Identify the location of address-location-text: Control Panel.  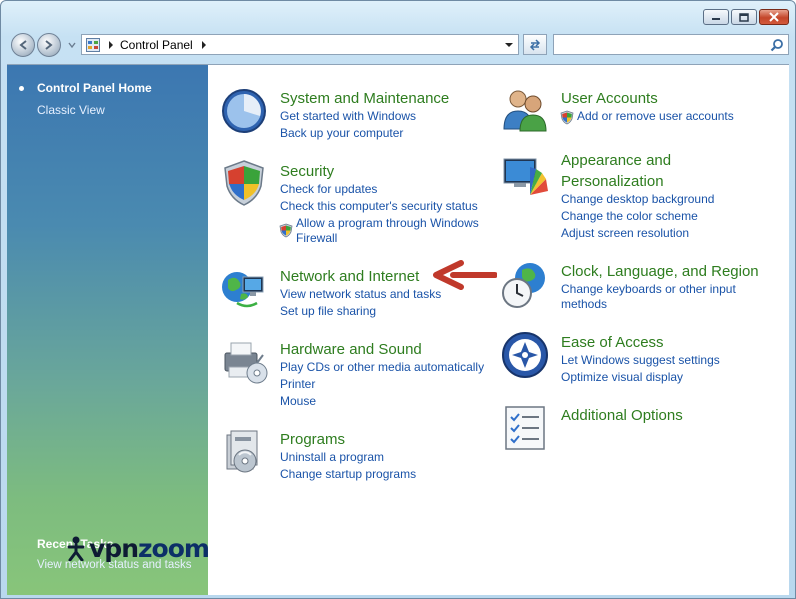
(156, 44).